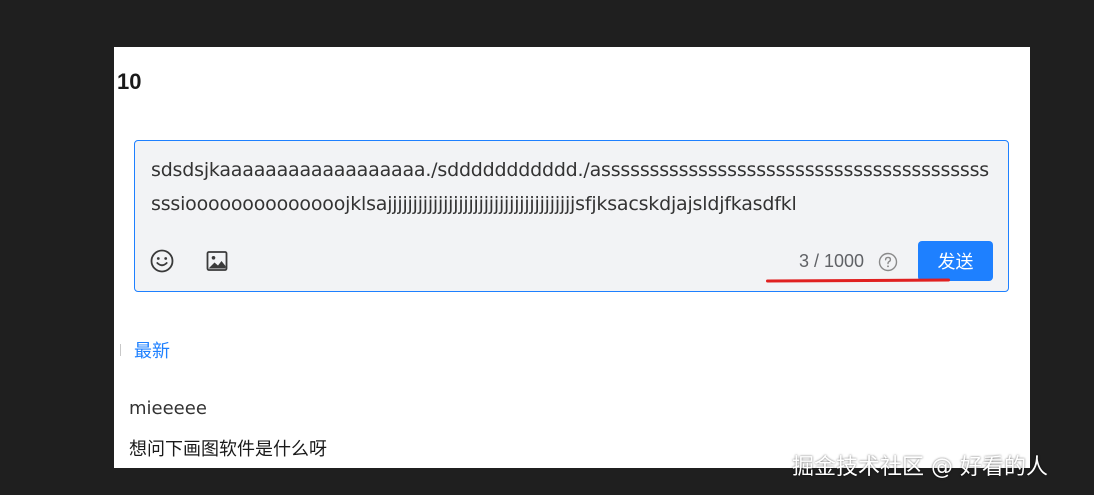 The height and width of the screenshot is (495, 1094). What do you see at coordinates (955, 261) in the screenshot?
I see `send-button: 发送` at bounding box center [955, 261].